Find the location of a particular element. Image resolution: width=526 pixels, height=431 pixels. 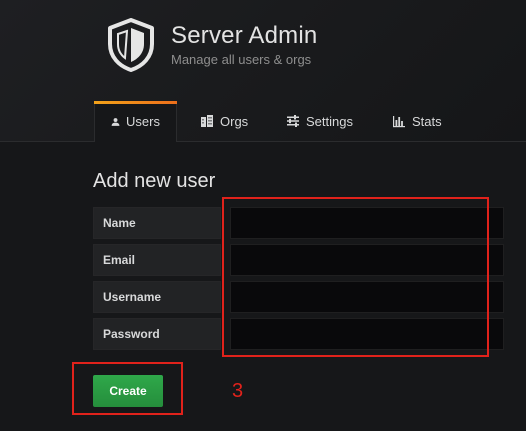

tab-stats-label: Stats is located at coordinates (427, 121).